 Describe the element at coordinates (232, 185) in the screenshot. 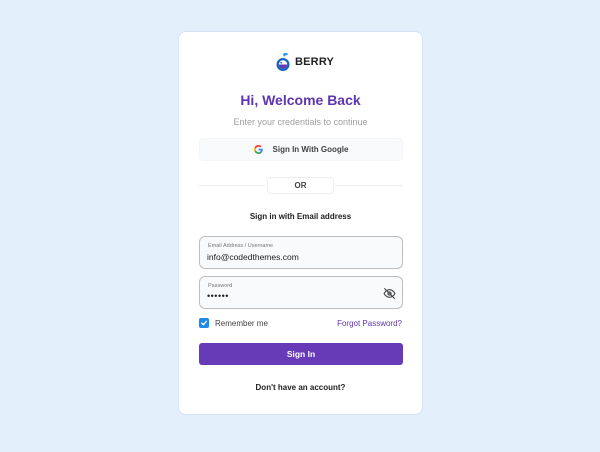

I see `divider-line-left` at that location.